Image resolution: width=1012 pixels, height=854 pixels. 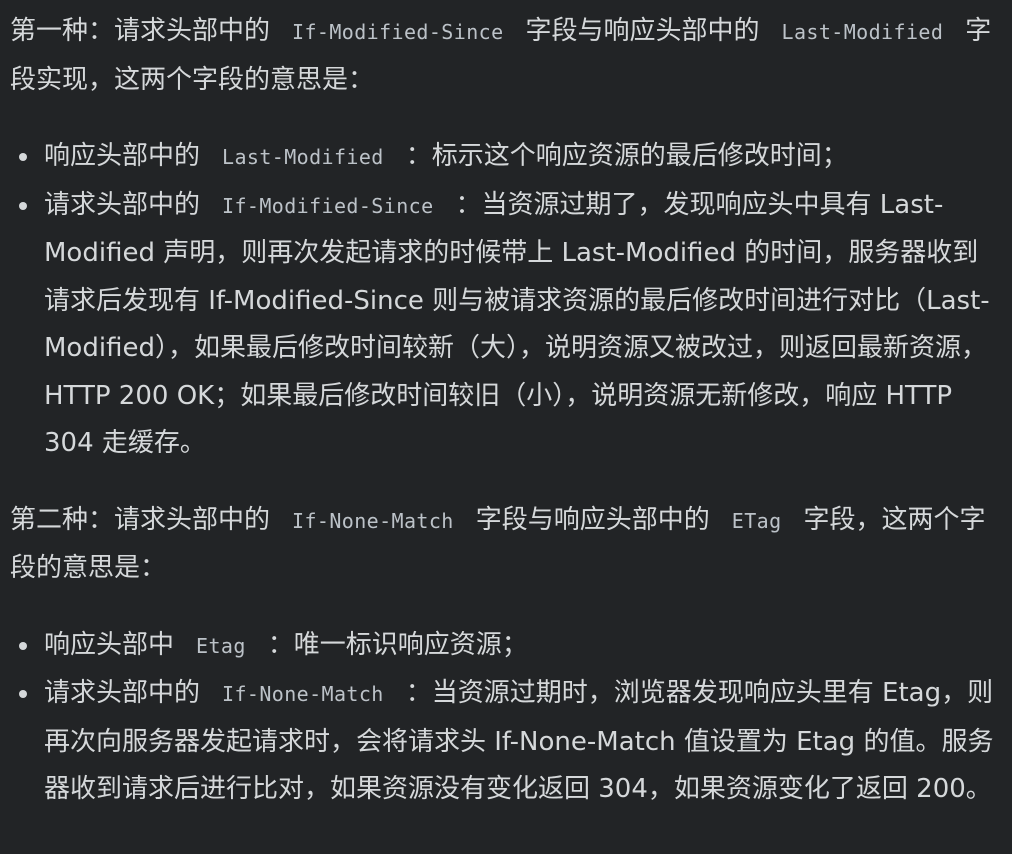 I want to click on list-item-text: ：标示这个响应资源的最后修改时间；, so click(x=626, y=156).